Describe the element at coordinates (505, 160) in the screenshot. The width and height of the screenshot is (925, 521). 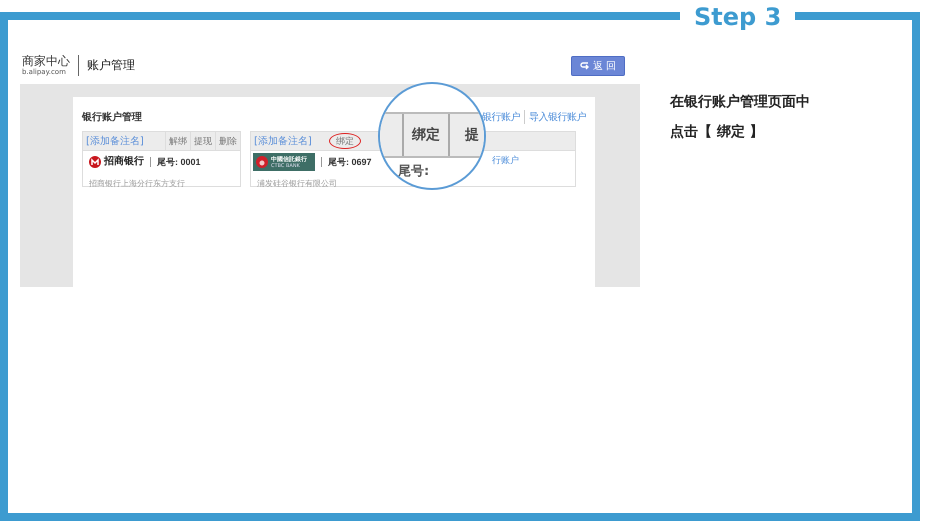
I see `link: 行账户` at that location.